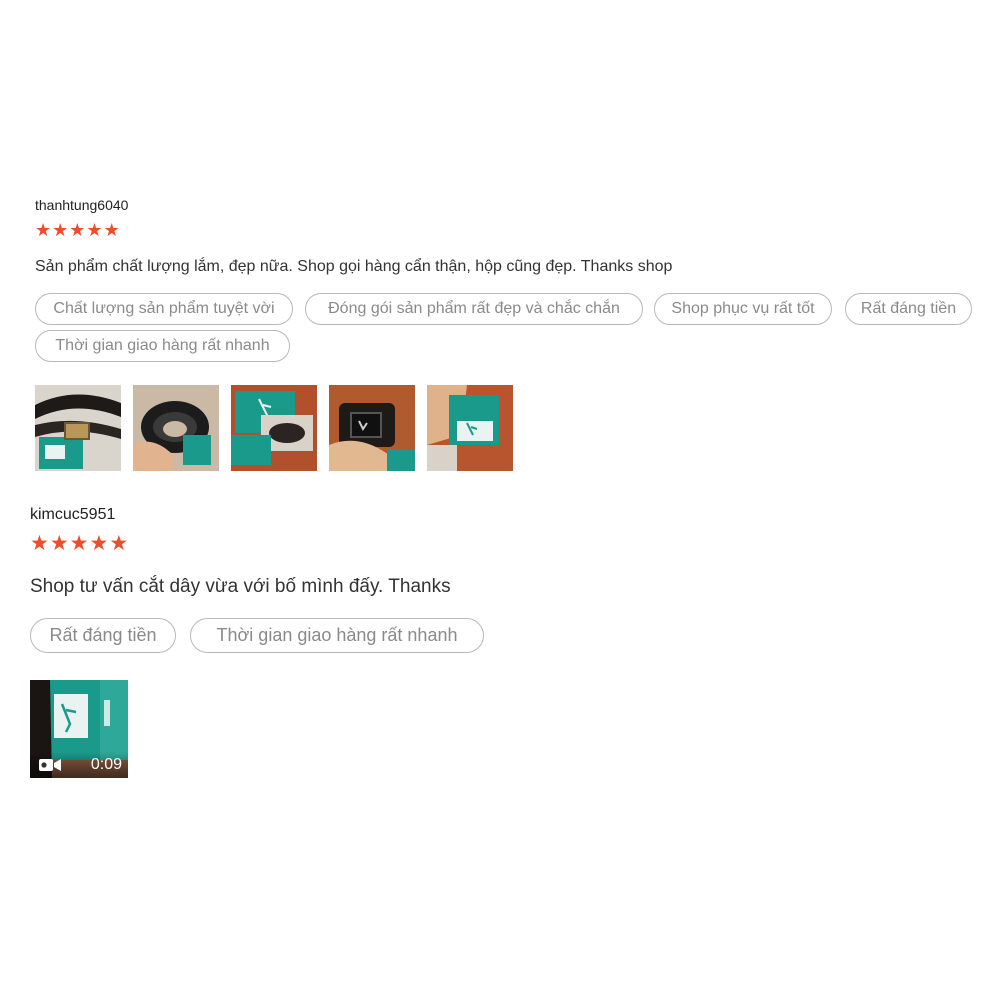 The image size is (1000, 1000). What do you see at coordinates (72, 515) in the screenshot?
I see `reviewer-username: kimcuc5951` at bounding box center [72, 515].